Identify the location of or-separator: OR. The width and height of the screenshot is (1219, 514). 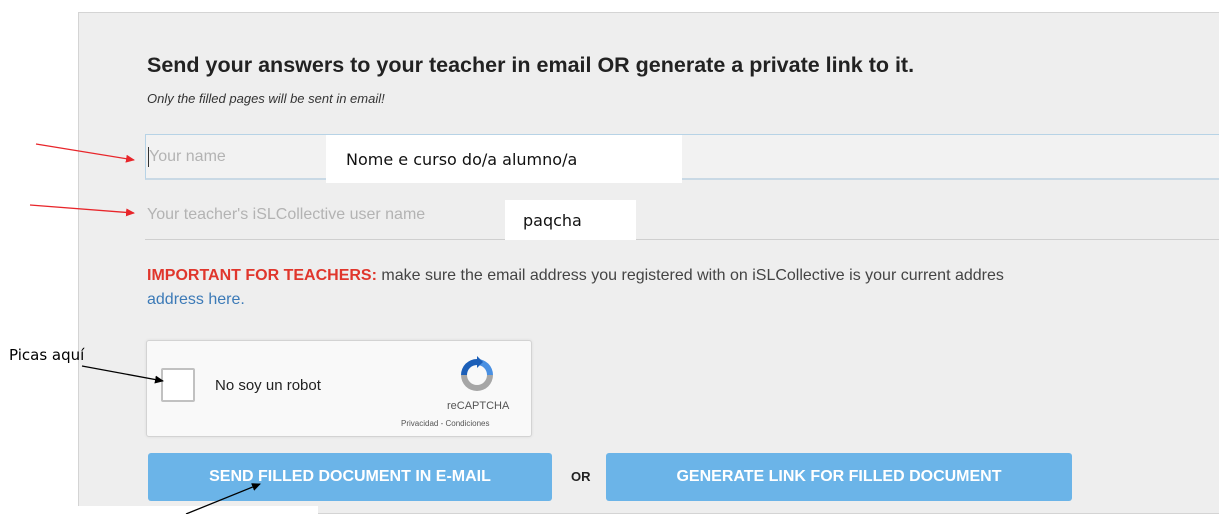
(581, 476).